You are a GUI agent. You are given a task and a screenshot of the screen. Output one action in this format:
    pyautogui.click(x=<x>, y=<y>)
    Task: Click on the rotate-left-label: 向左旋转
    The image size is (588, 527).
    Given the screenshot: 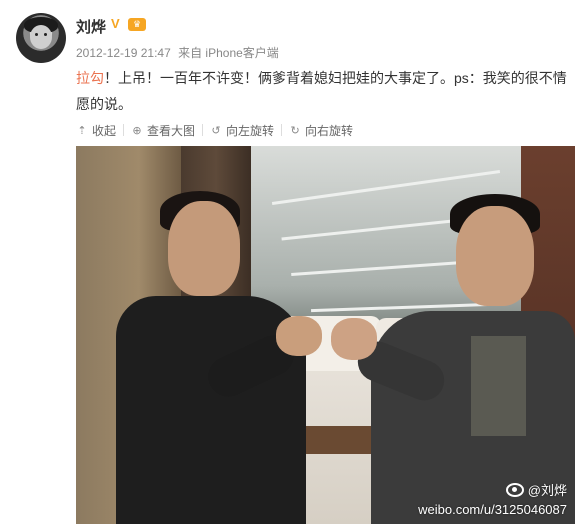 What is the action you would take?
    pyautogui.click(x=250, y=130)
    